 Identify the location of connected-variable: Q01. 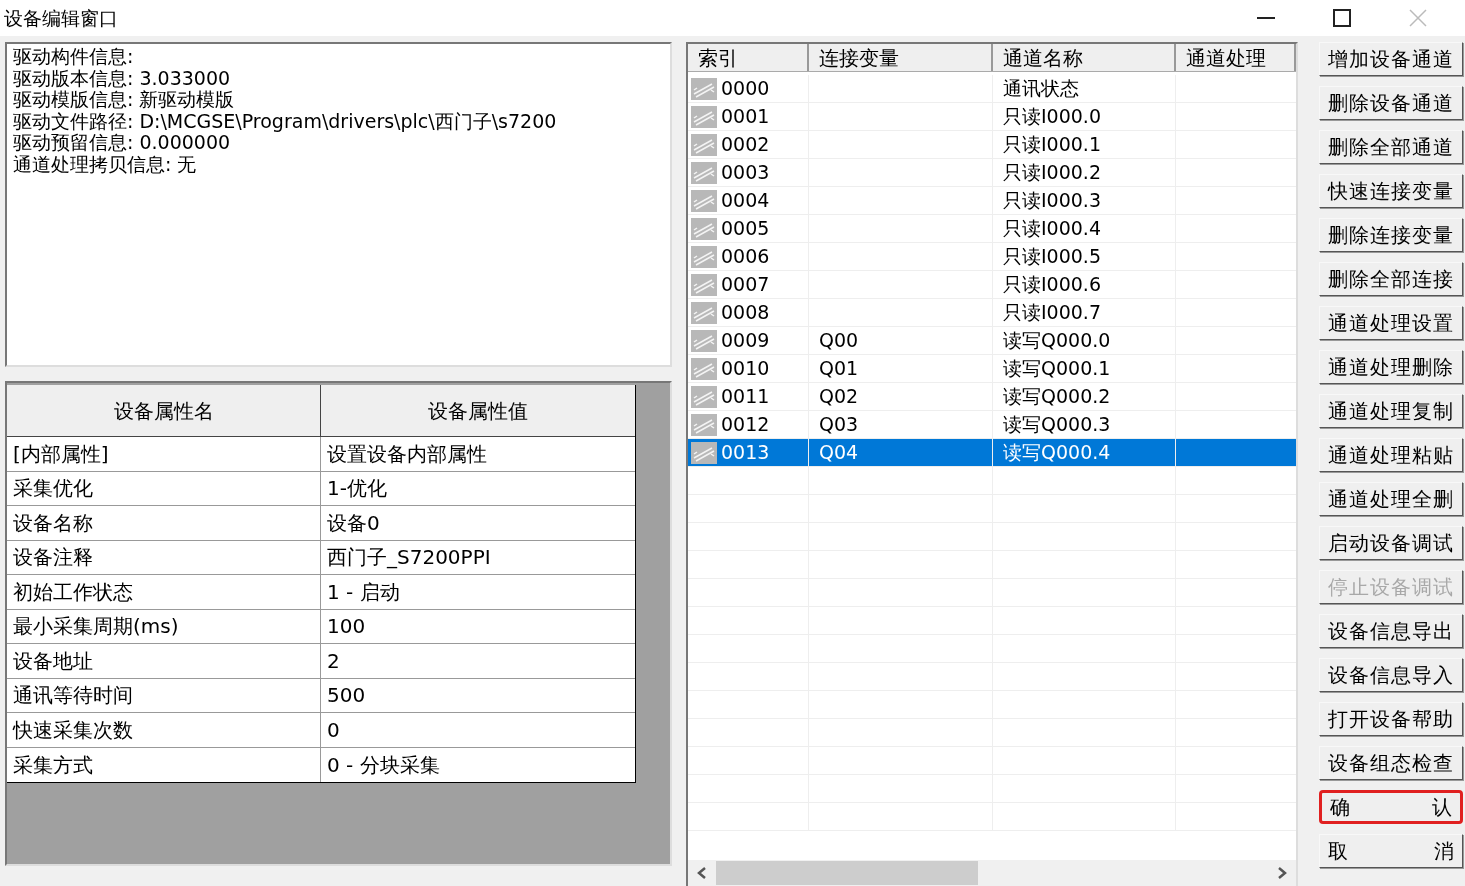
(839, 369).